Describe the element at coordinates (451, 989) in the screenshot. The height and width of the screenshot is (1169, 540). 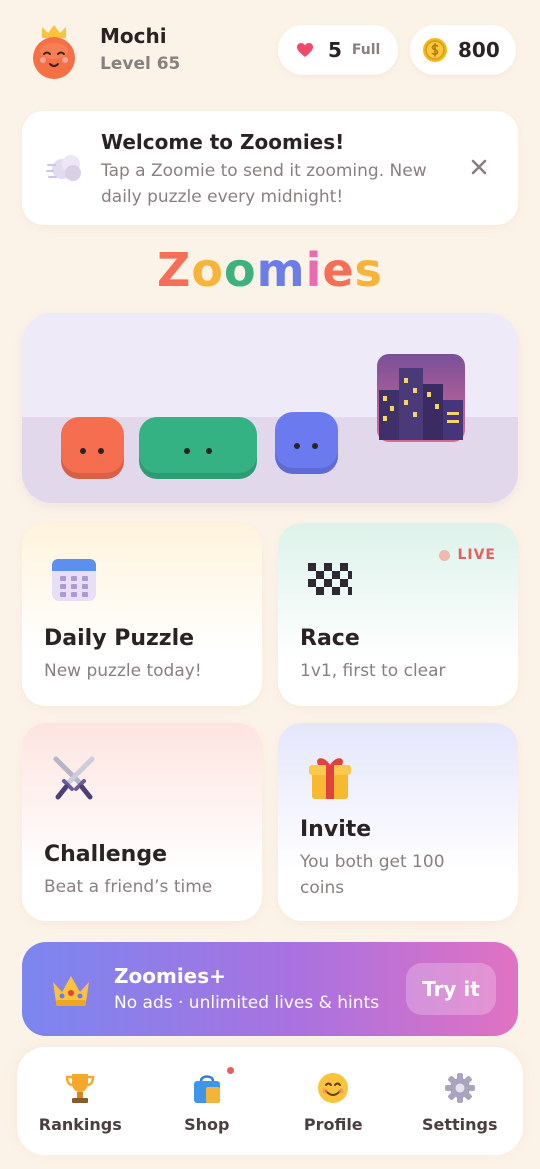
I see `try-it-button: Try it` at that location.